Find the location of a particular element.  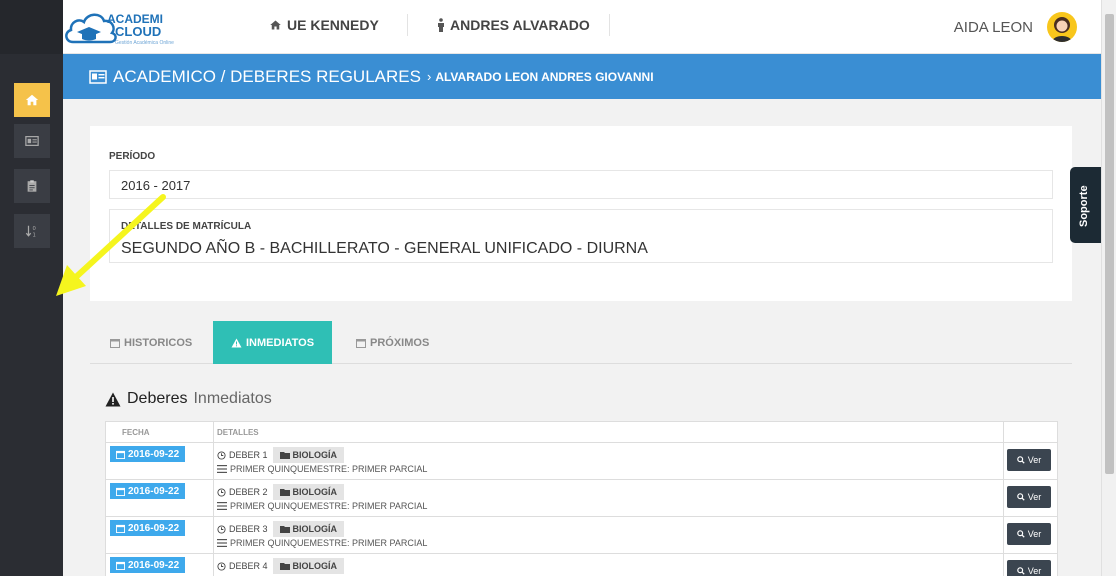

matricula-label: DETALLES DE MATRÍCULA is located at coordinates (186, 226).